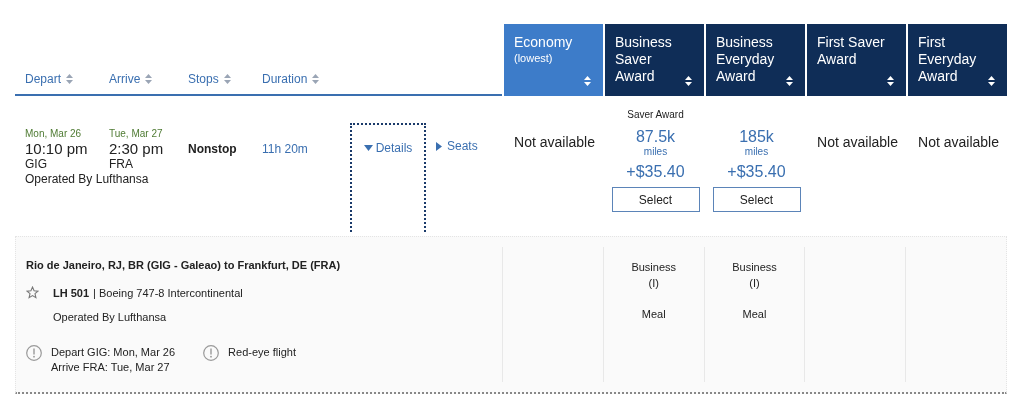  What do you see at coordinates (32, 293) in the screenshot?
I see `star-icon` at bounding box center [32, 293].